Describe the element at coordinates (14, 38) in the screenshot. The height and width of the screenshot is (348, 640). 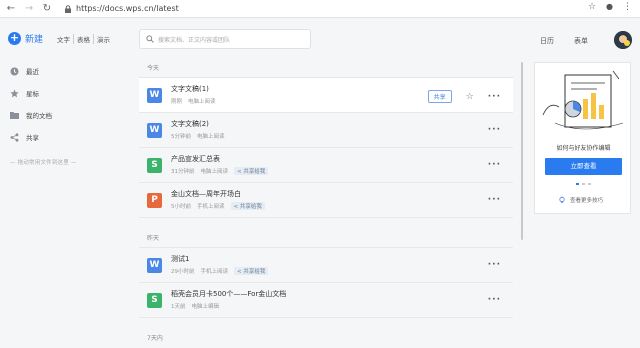
I see `plus-icon: +` at that location.